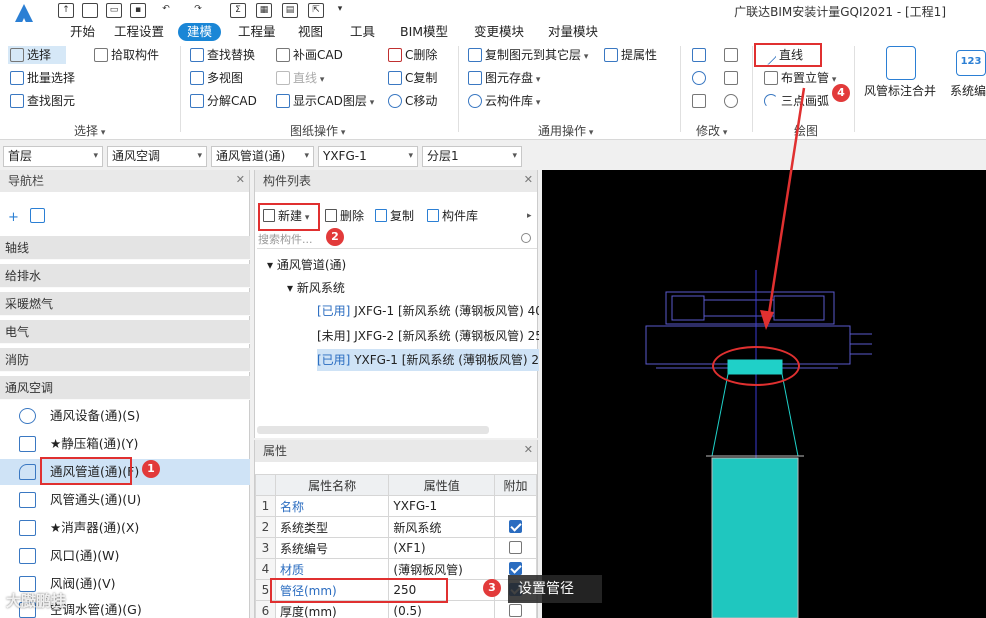 The image size is (986, 618). What do you see at coordinates (309, 55) in the screenshot?
I see `draw-cad-button: 补画CAD` at bounding box center [309, 55].